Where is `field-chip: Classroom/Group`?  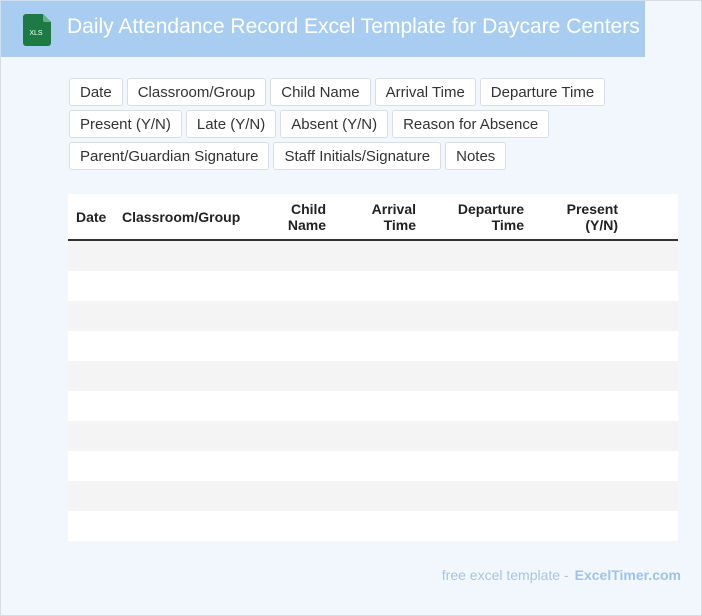 field-chip: Classroom/Group is located at coordinates (196, 92).